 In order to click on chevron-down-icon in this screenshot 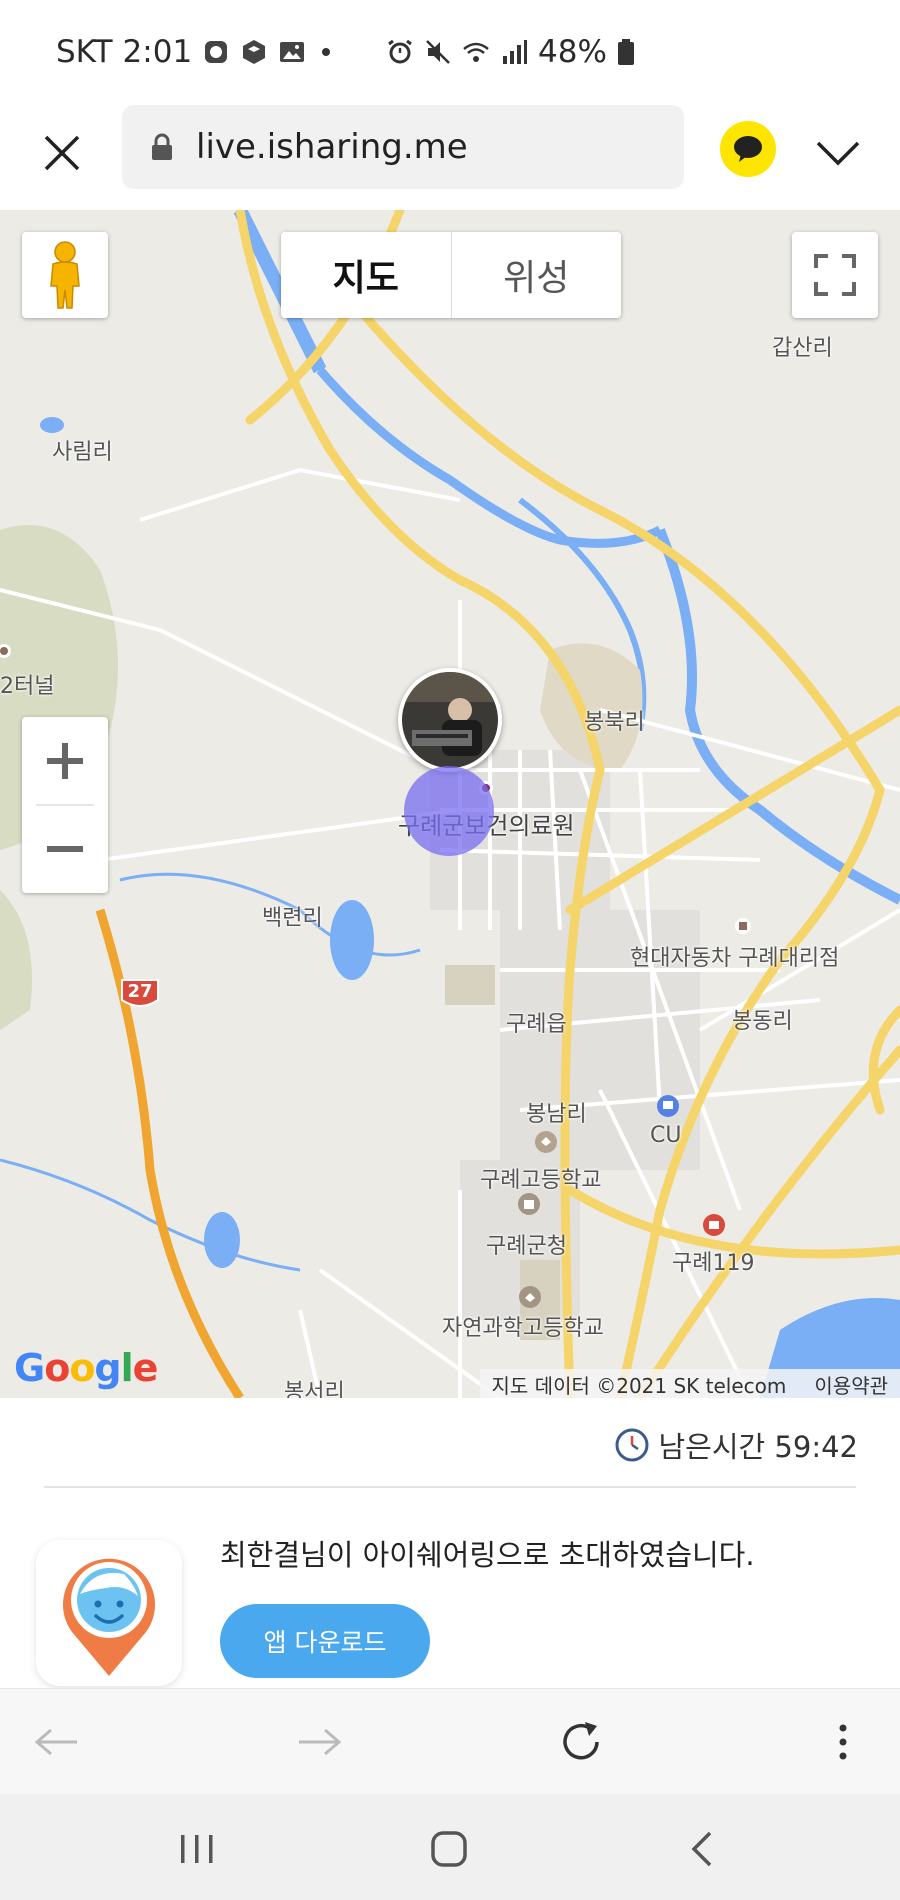, I will do `click(838, 153)`.